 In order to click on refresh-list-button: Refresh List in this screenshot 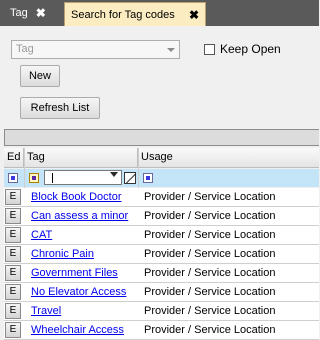, I will do `click(60, 108)`.